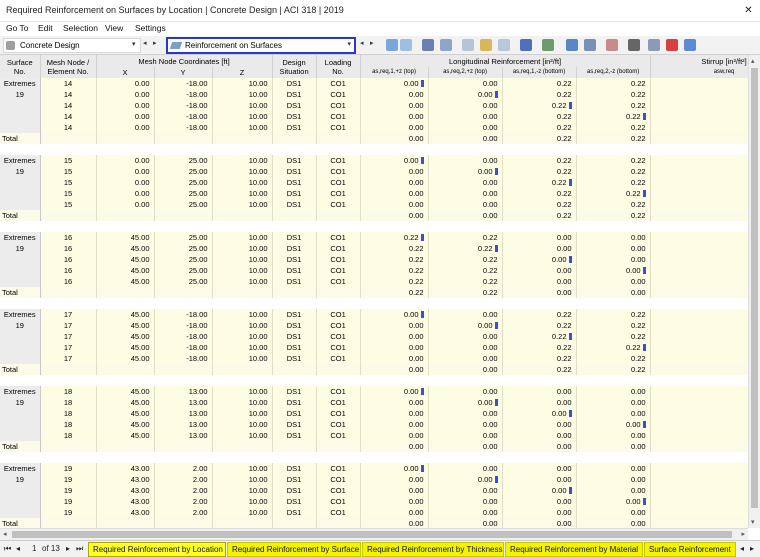  I want to click on header-as2-top: as,req,2,+z (top), so click(465, 72).